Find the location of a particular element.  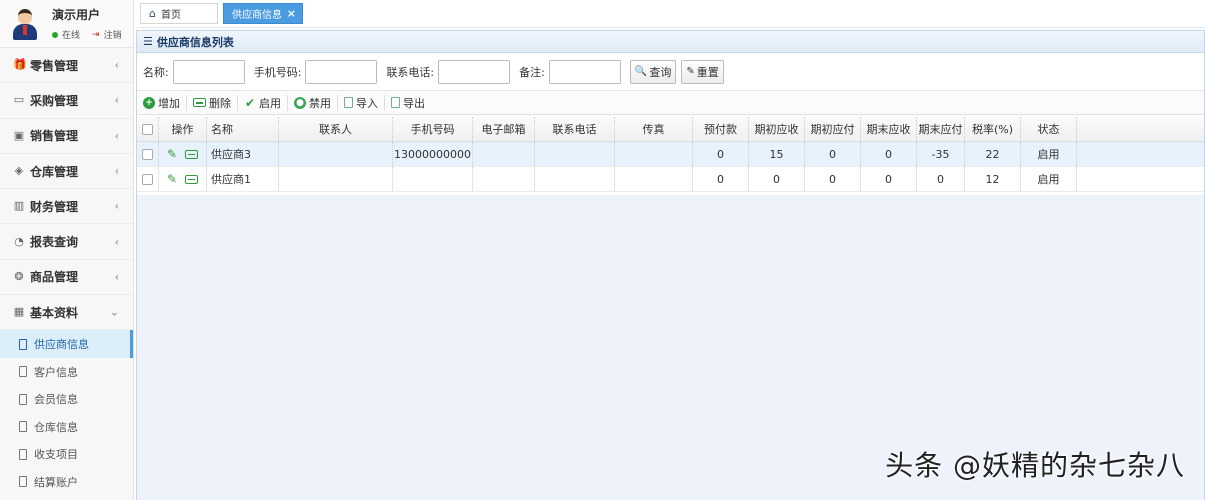

watermark: 头条 @妖精的杂七杂八 is located at coordinates (1035, 465).